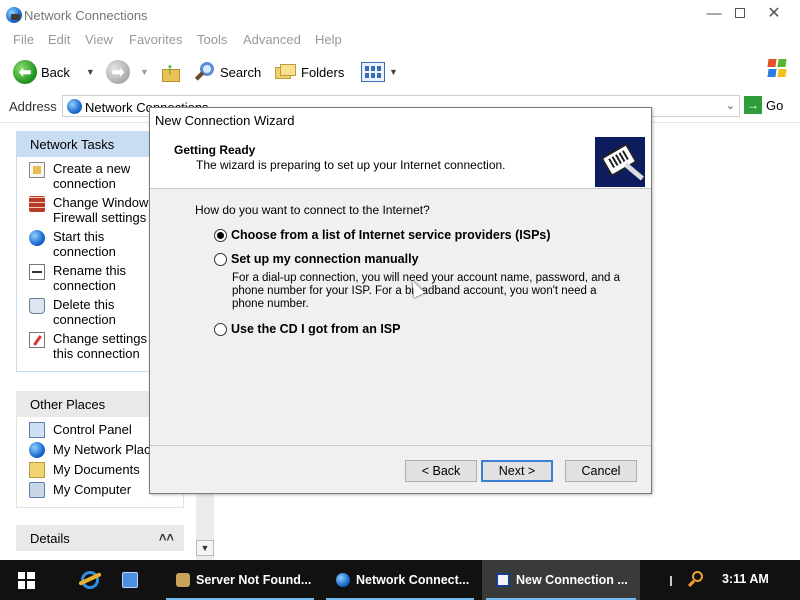 This screenshot has width=800, height=600. I want to click on menu-edit: Edit, so click(59, 39).